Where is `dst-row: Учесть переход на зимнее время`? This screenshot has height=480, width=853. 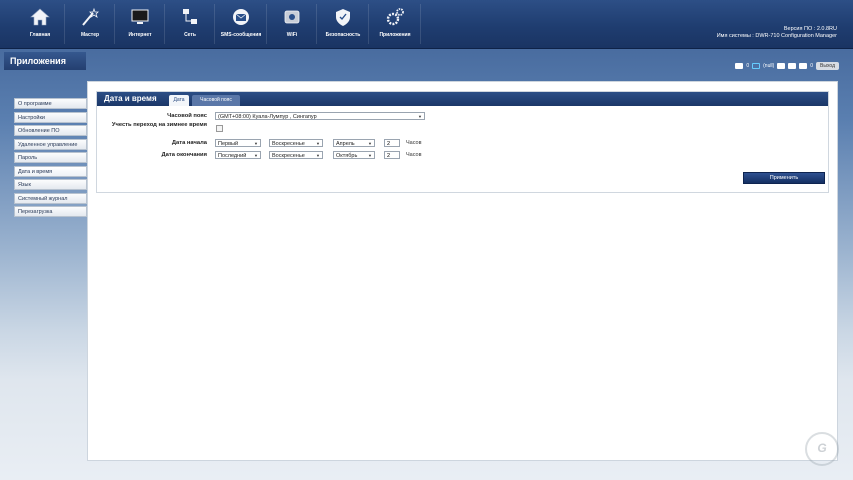
dst-row: Учесть переход на зимнее время is located at coordinates (152, 128).